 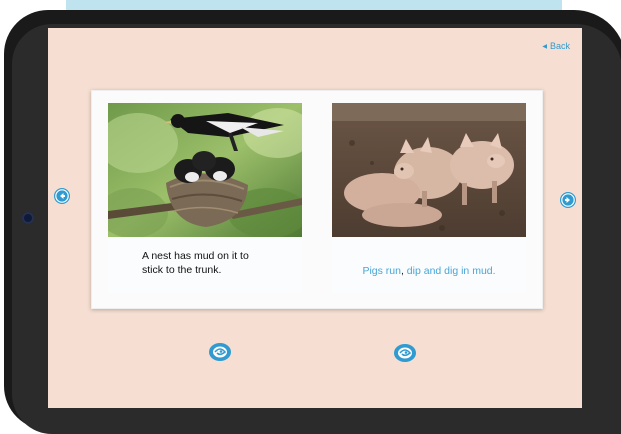 What do you see at coordinates (559, 46) in the screenshot?
I see `back-label: Back` at bounding box center [559, 46].